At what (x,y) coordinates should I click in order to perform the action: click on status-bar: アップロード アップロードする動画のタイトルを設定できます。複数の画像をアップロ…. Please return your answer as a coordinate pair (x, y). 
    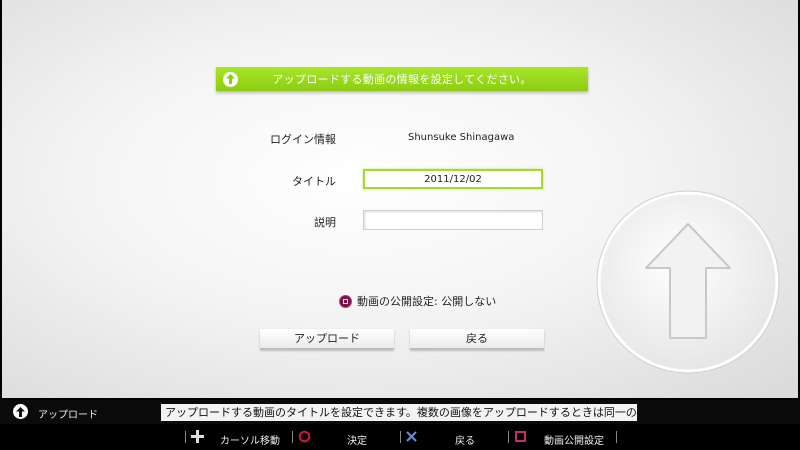
    Looking at the image, I should click on (400, 412).